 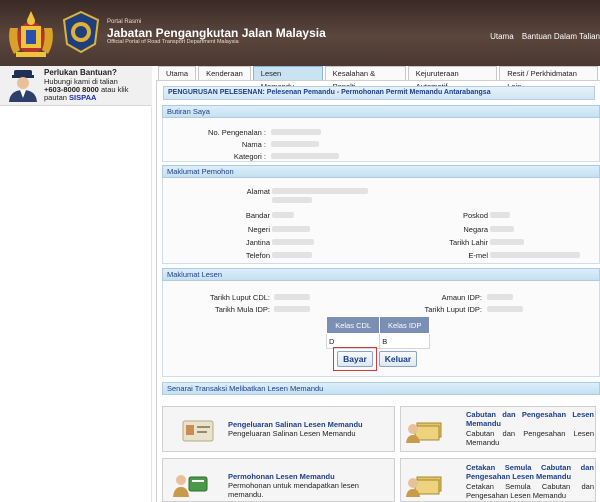 I want to click on top-nav: Utama Bantuan Dalam Talian, so click(x=542, y=36).